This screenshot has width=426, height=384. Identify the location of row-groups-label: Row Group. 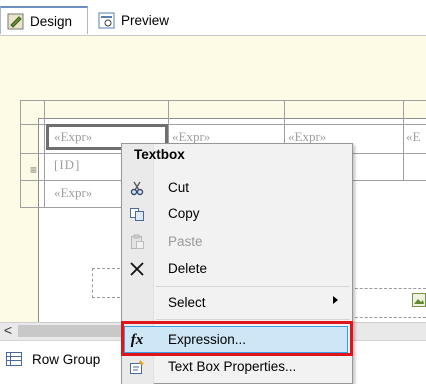
(66, 359).